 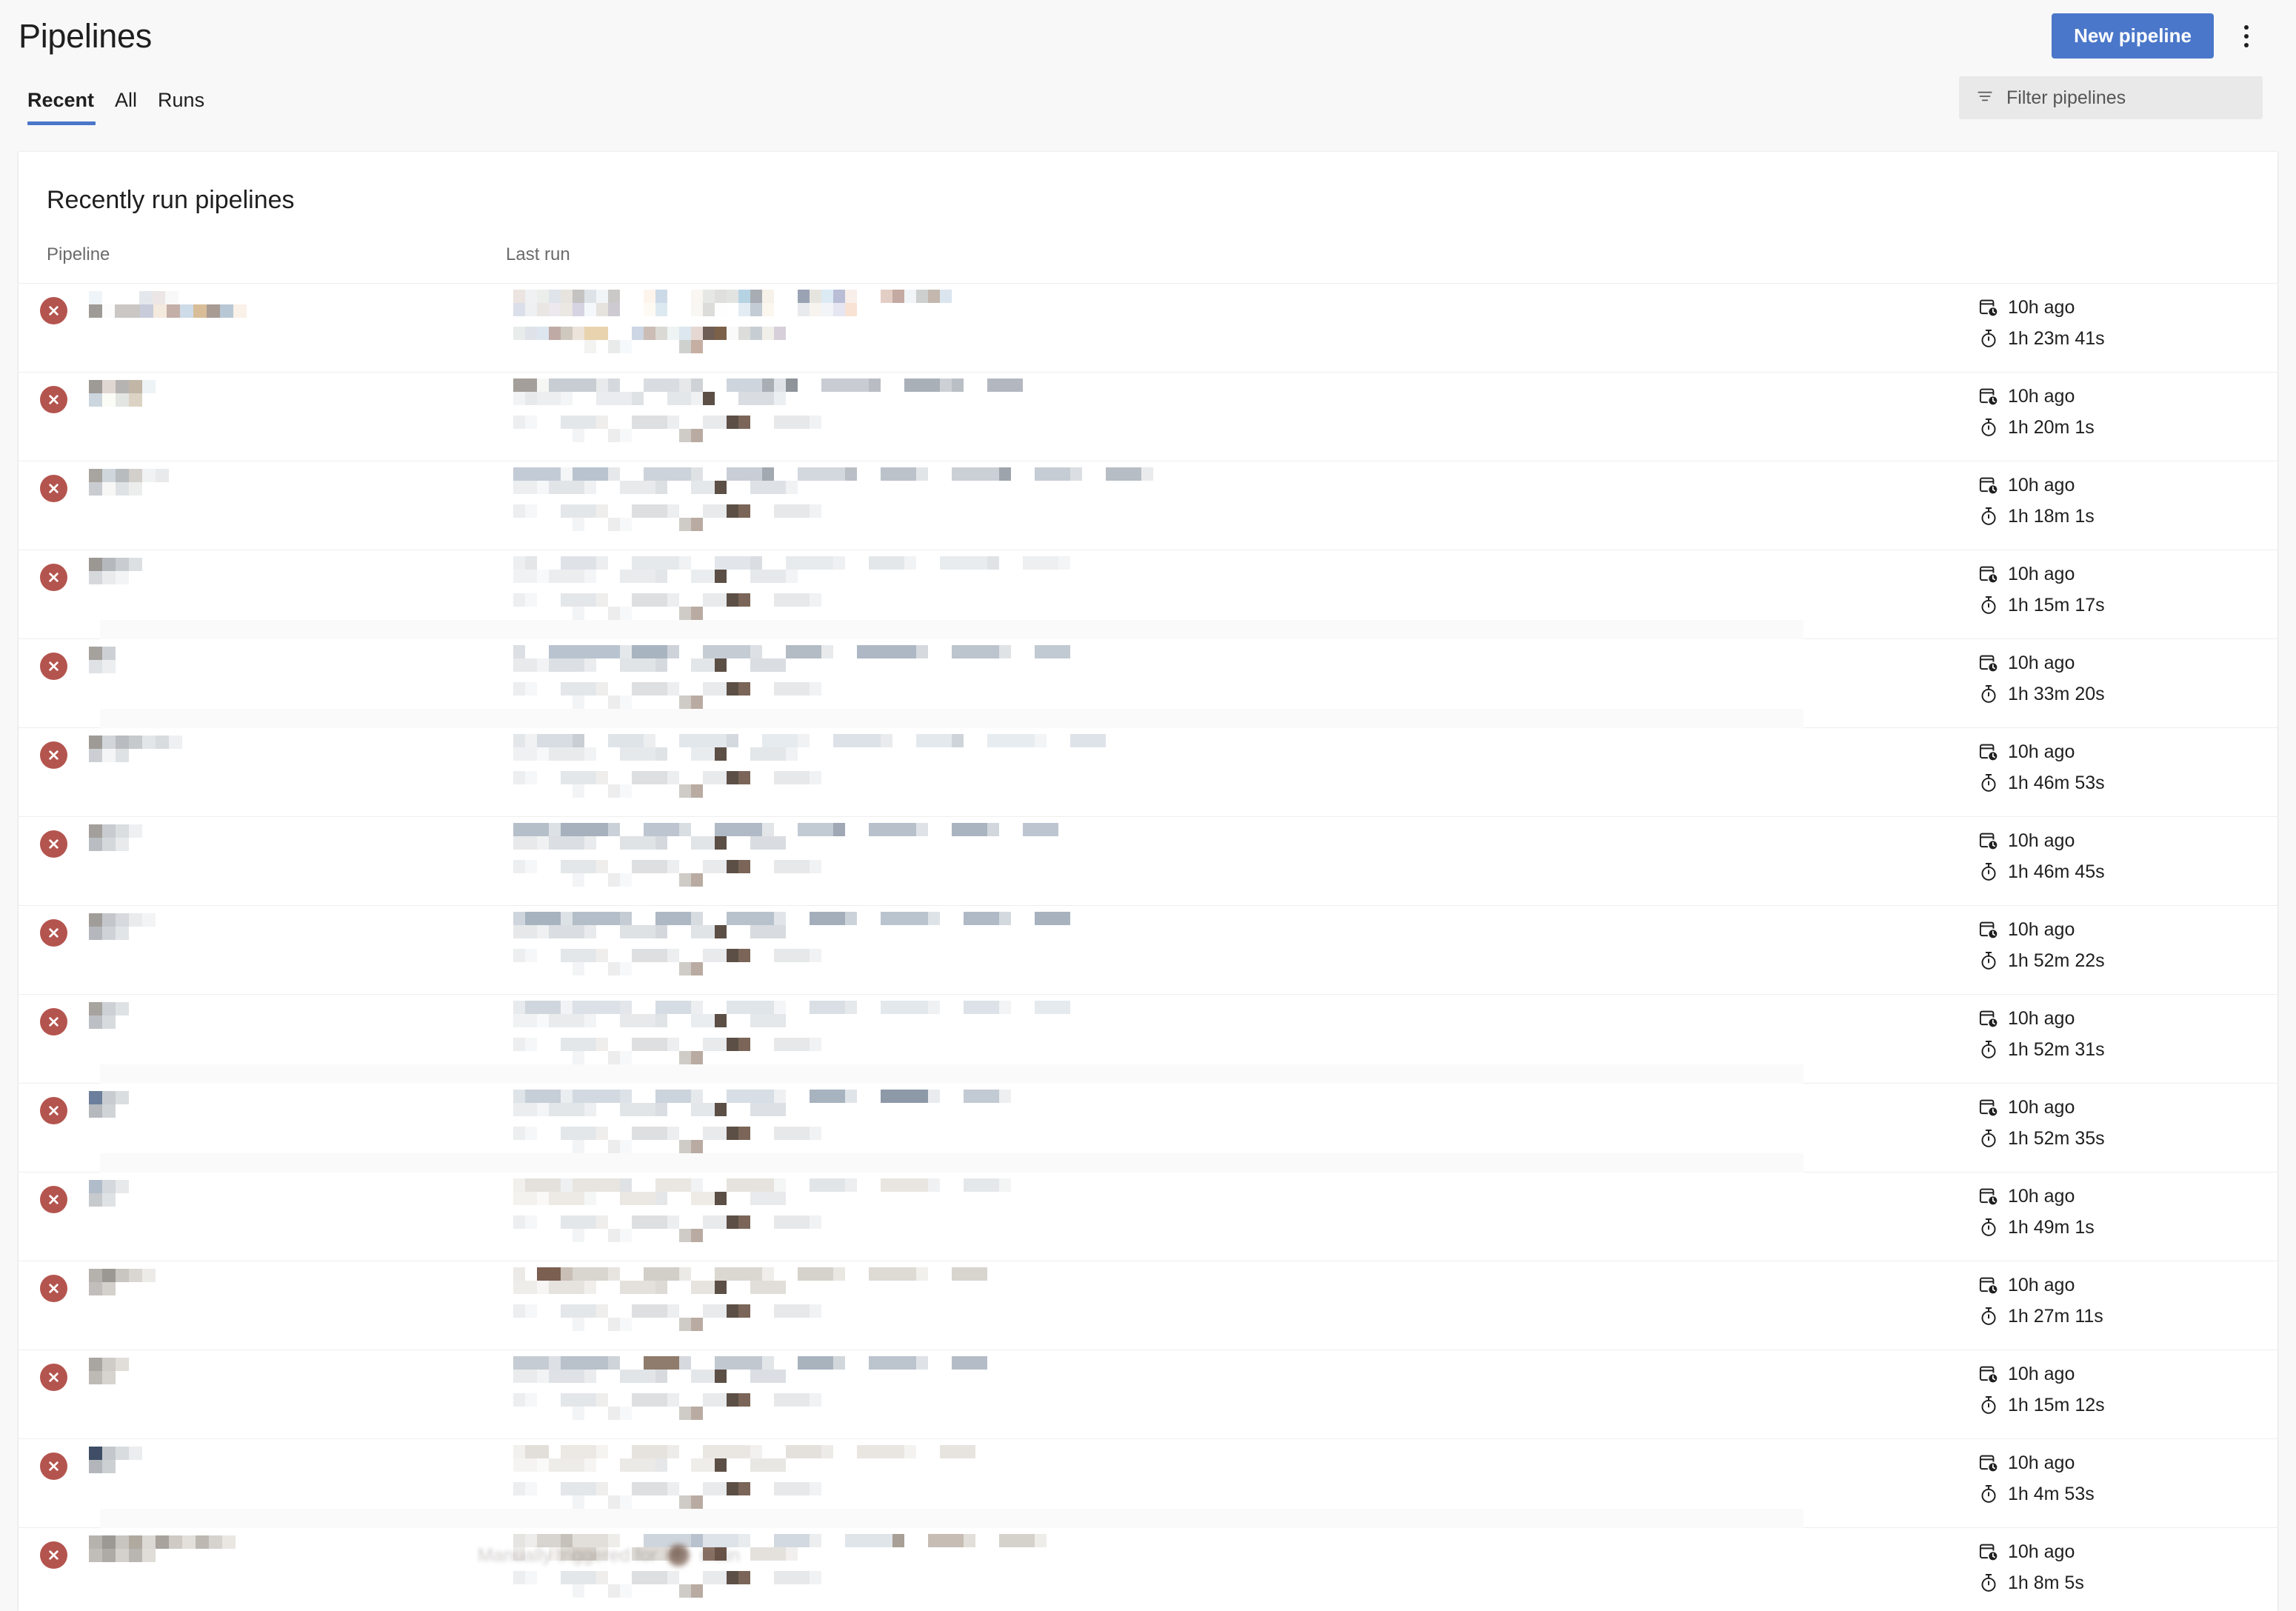 What do you see at coordinates (125, 107) in the screenshot?
I see `tab-all: All` at bounding box center [125, 107].